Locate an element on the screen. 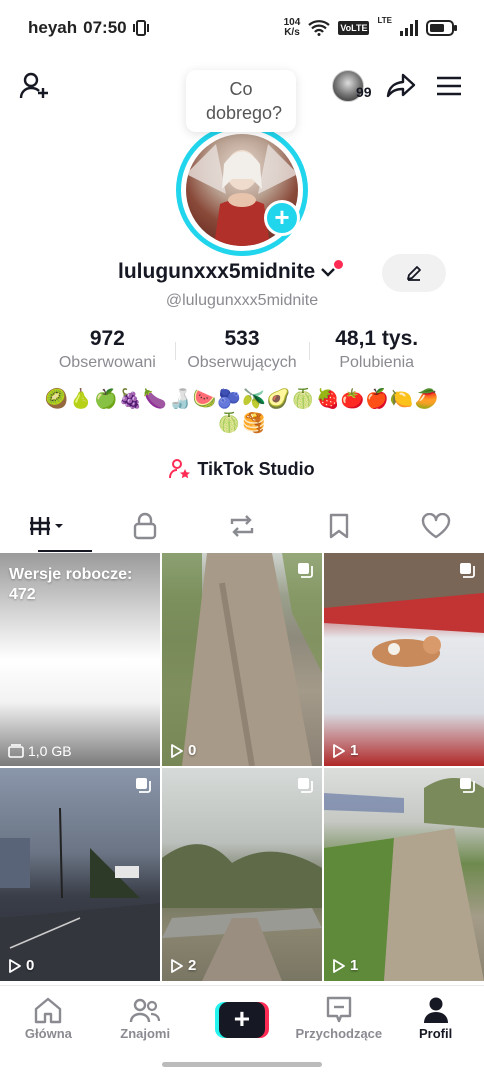  lte-label: LTE is located at coordinates (384, 20).